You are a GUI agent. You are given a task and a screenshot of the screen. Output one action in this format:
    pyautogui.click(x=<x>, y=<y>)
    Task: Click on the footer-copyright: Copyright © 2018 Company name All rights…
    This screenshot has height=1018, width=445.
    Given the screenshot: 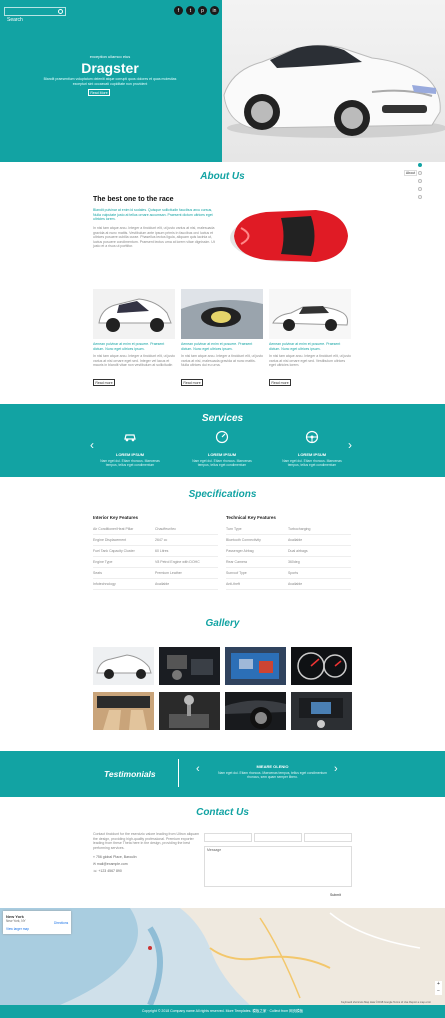 What is the action you would take?
    pyautogui.click(x=222, y=1011)
    